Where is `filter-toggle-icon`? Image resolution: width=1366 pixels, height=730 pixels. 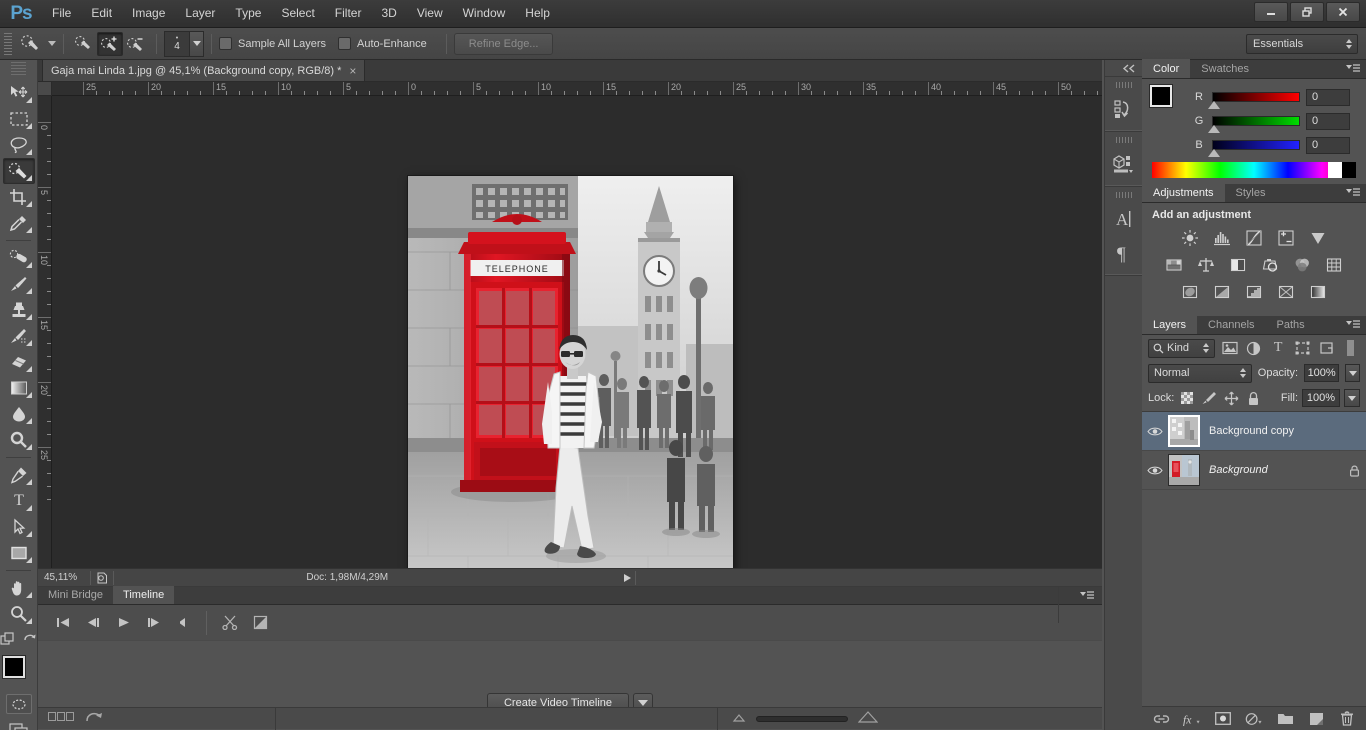 filter-toggle-icon is located at coordinates (1350, 348).